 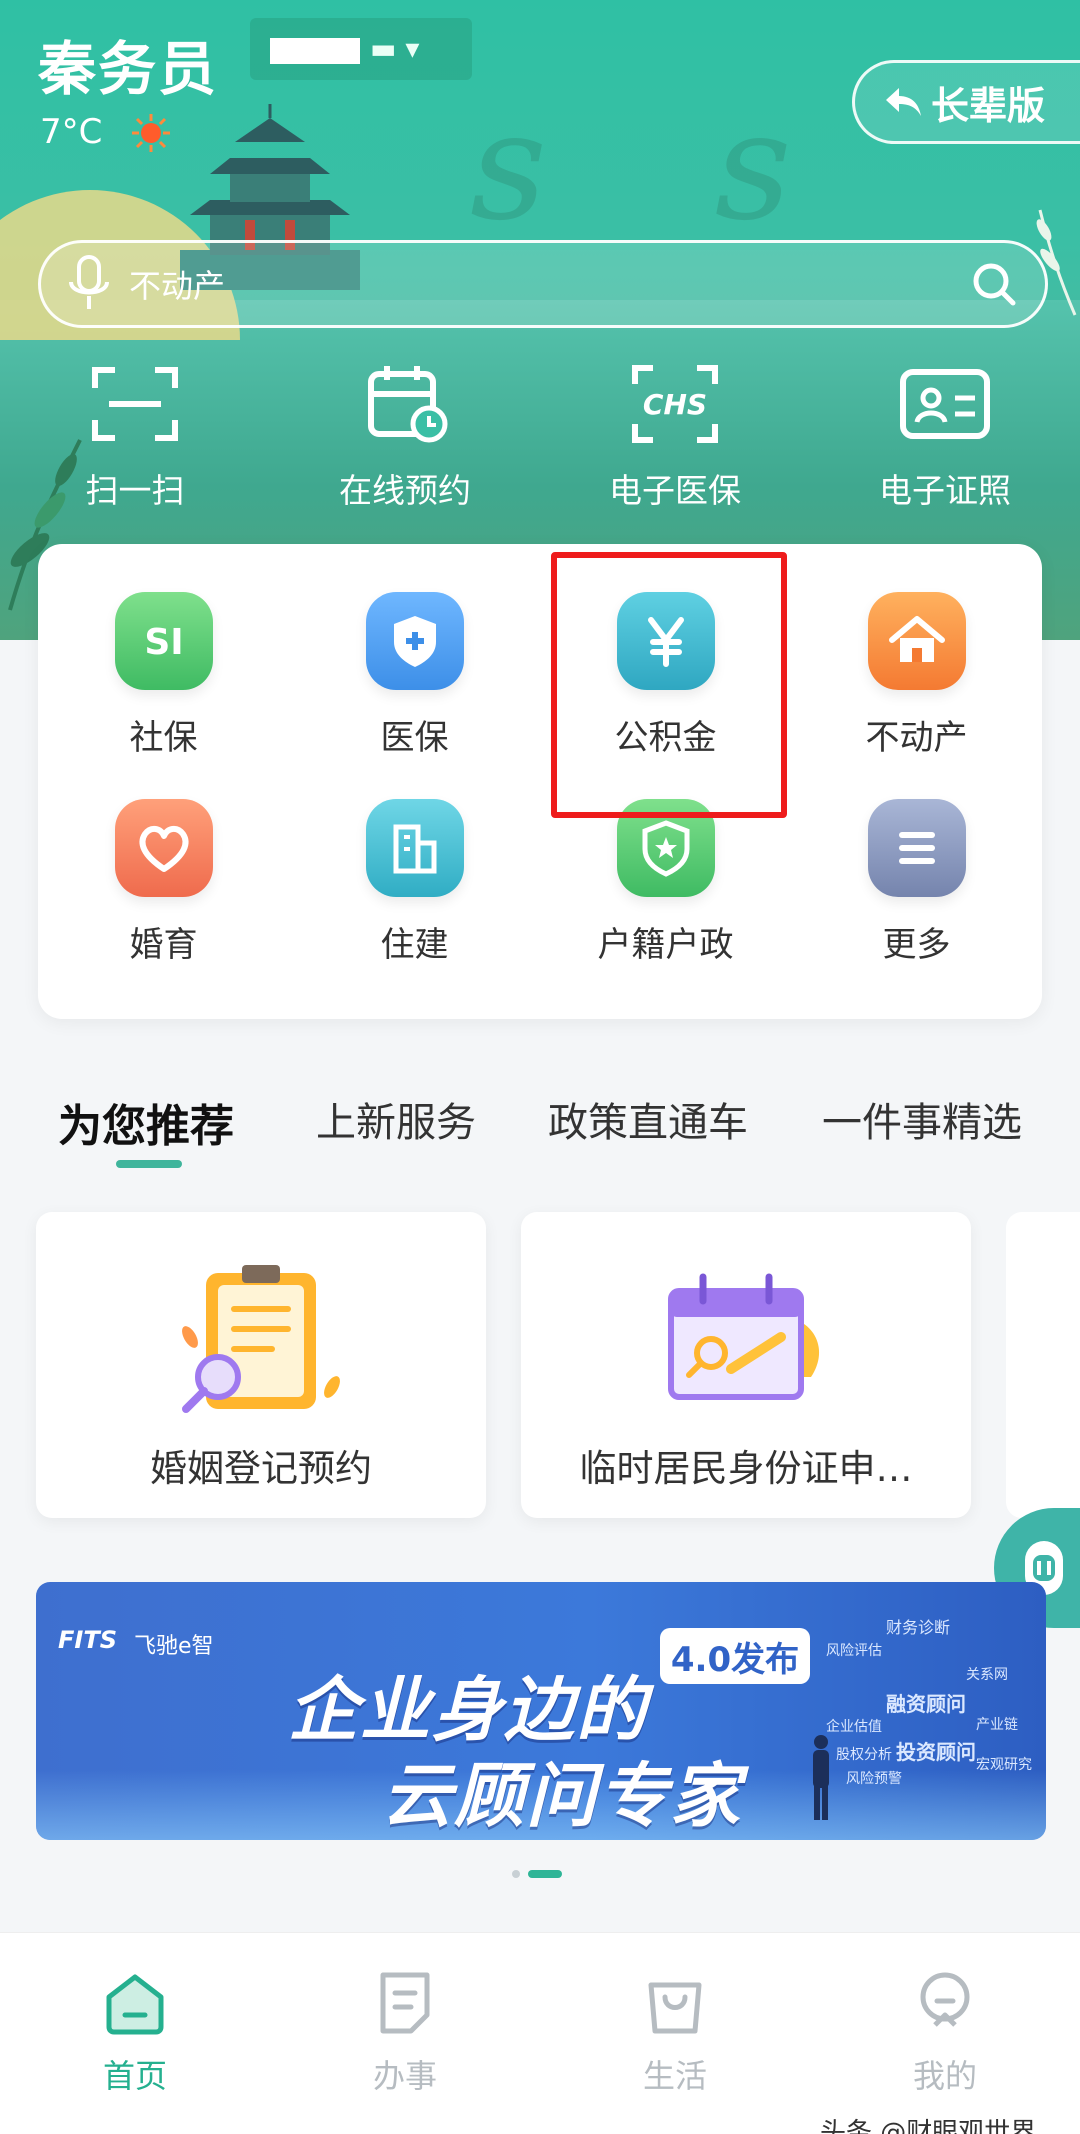 I want to click on nav-home: 首页, so click(x=135, y=2033).